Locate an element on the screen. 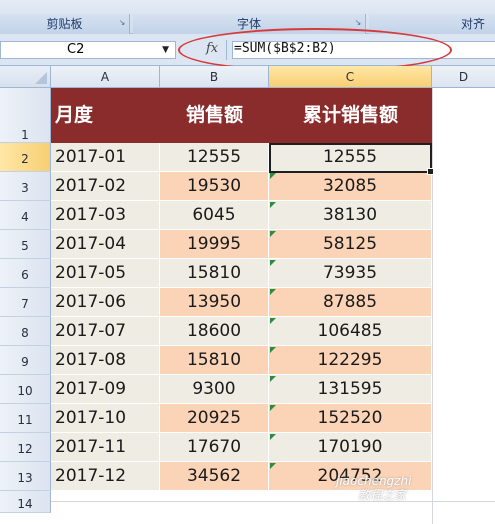 The image size is (495, 524). cell-month: 2017-10 is located at coordinates (105, 418).